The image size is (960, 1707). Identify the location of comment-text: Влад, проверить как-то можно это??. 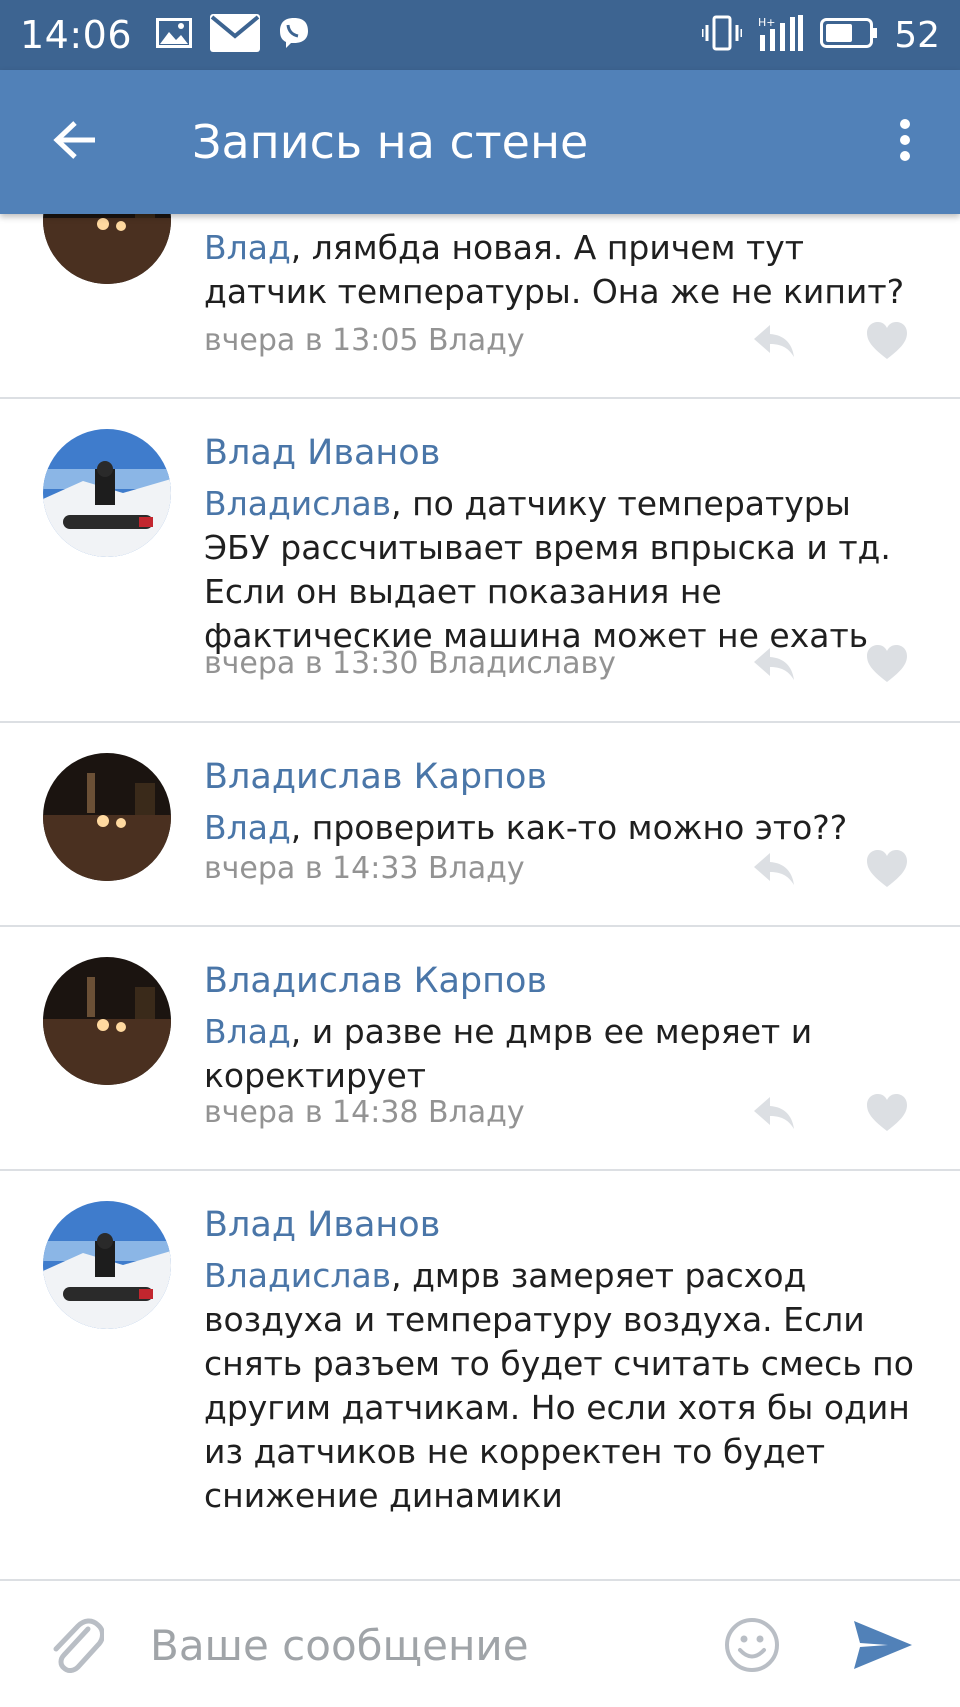
(526, 827).